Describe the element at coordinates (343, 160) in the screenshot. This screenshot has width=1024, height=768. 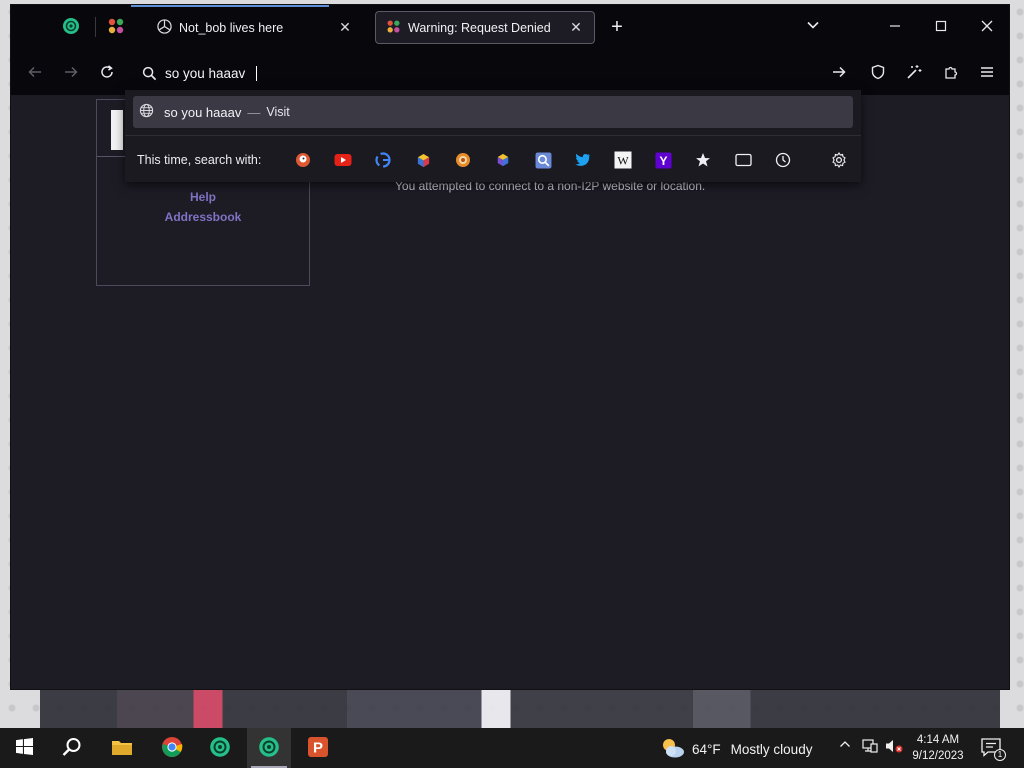
I see `youtube-icon` at that location.